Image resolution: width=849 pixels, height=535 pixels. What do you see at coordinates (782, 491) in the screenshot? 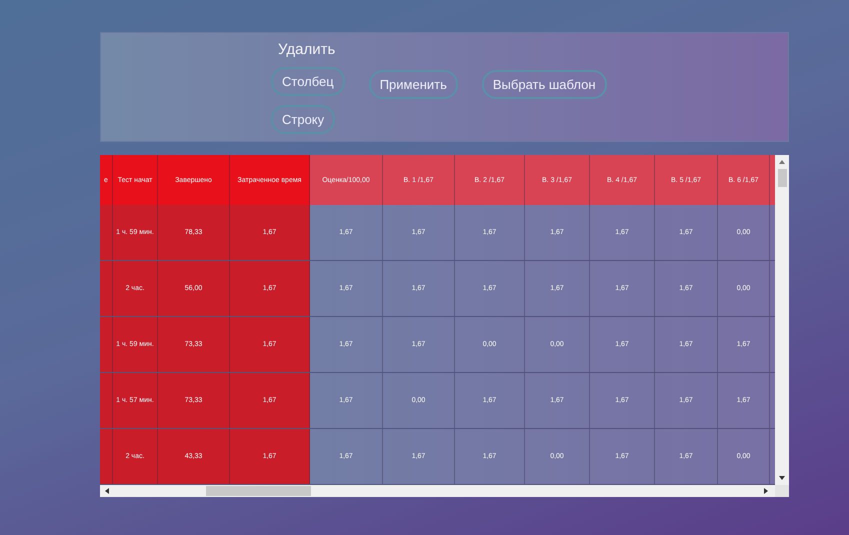
I see `scrollbar-corner` at bounding box center [782, 491].